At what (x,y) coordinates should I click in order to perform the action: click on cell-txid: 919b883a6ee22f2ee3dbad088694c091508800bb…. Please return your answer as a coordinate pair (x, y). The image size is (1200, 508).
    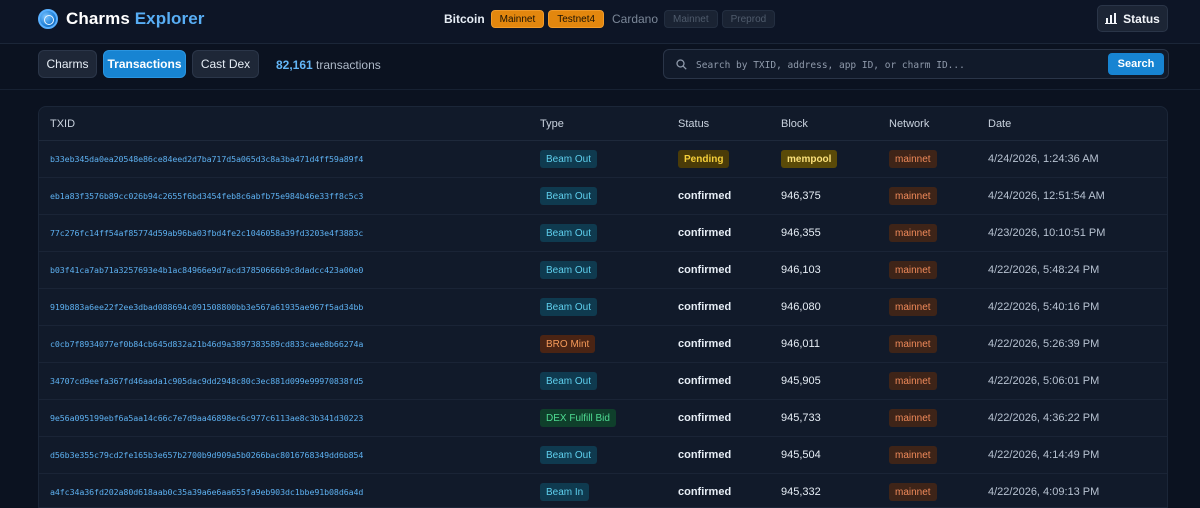
    Looking at the image, I should click on (206, 307).